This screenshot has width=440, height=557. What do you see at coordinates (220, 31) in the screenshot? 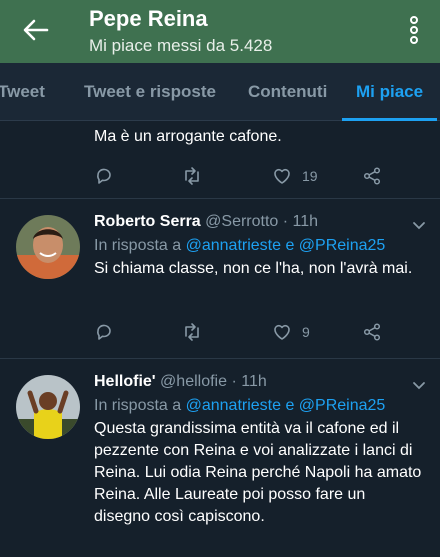
I see `app-header: Pepe Reina Mi piace messi da 5.428` at bounding box center [220, 31].